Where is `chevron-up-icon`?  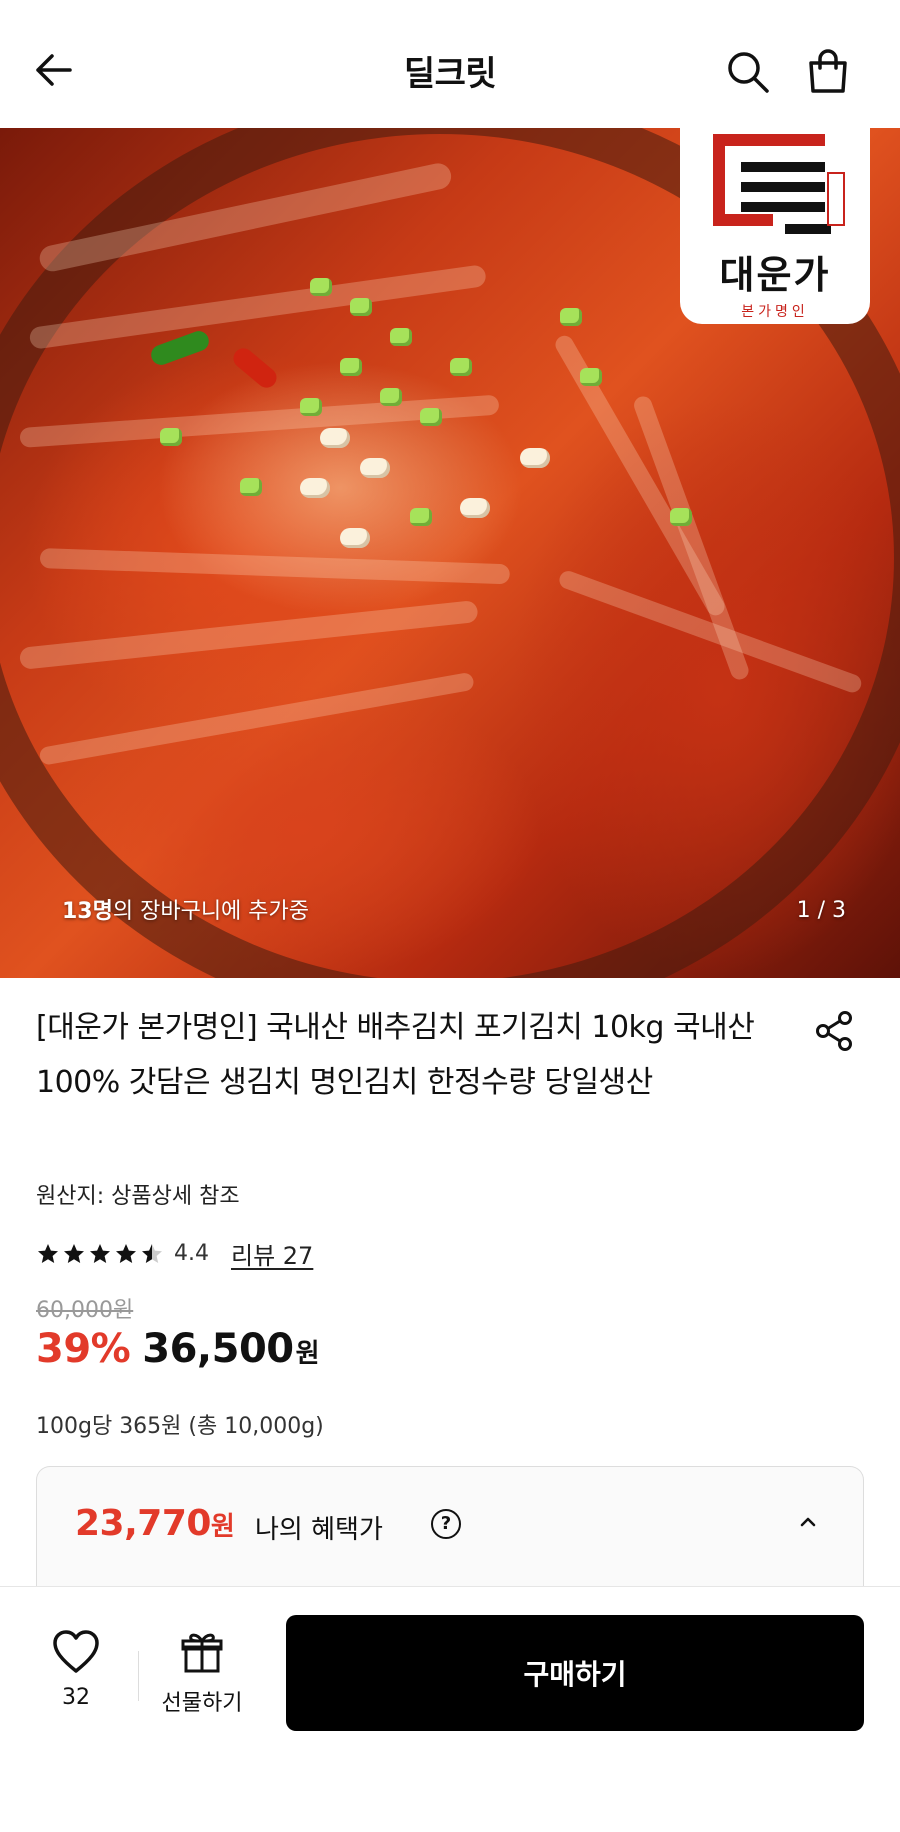
chevron-up-icon is located at coordinates (808, 1522).